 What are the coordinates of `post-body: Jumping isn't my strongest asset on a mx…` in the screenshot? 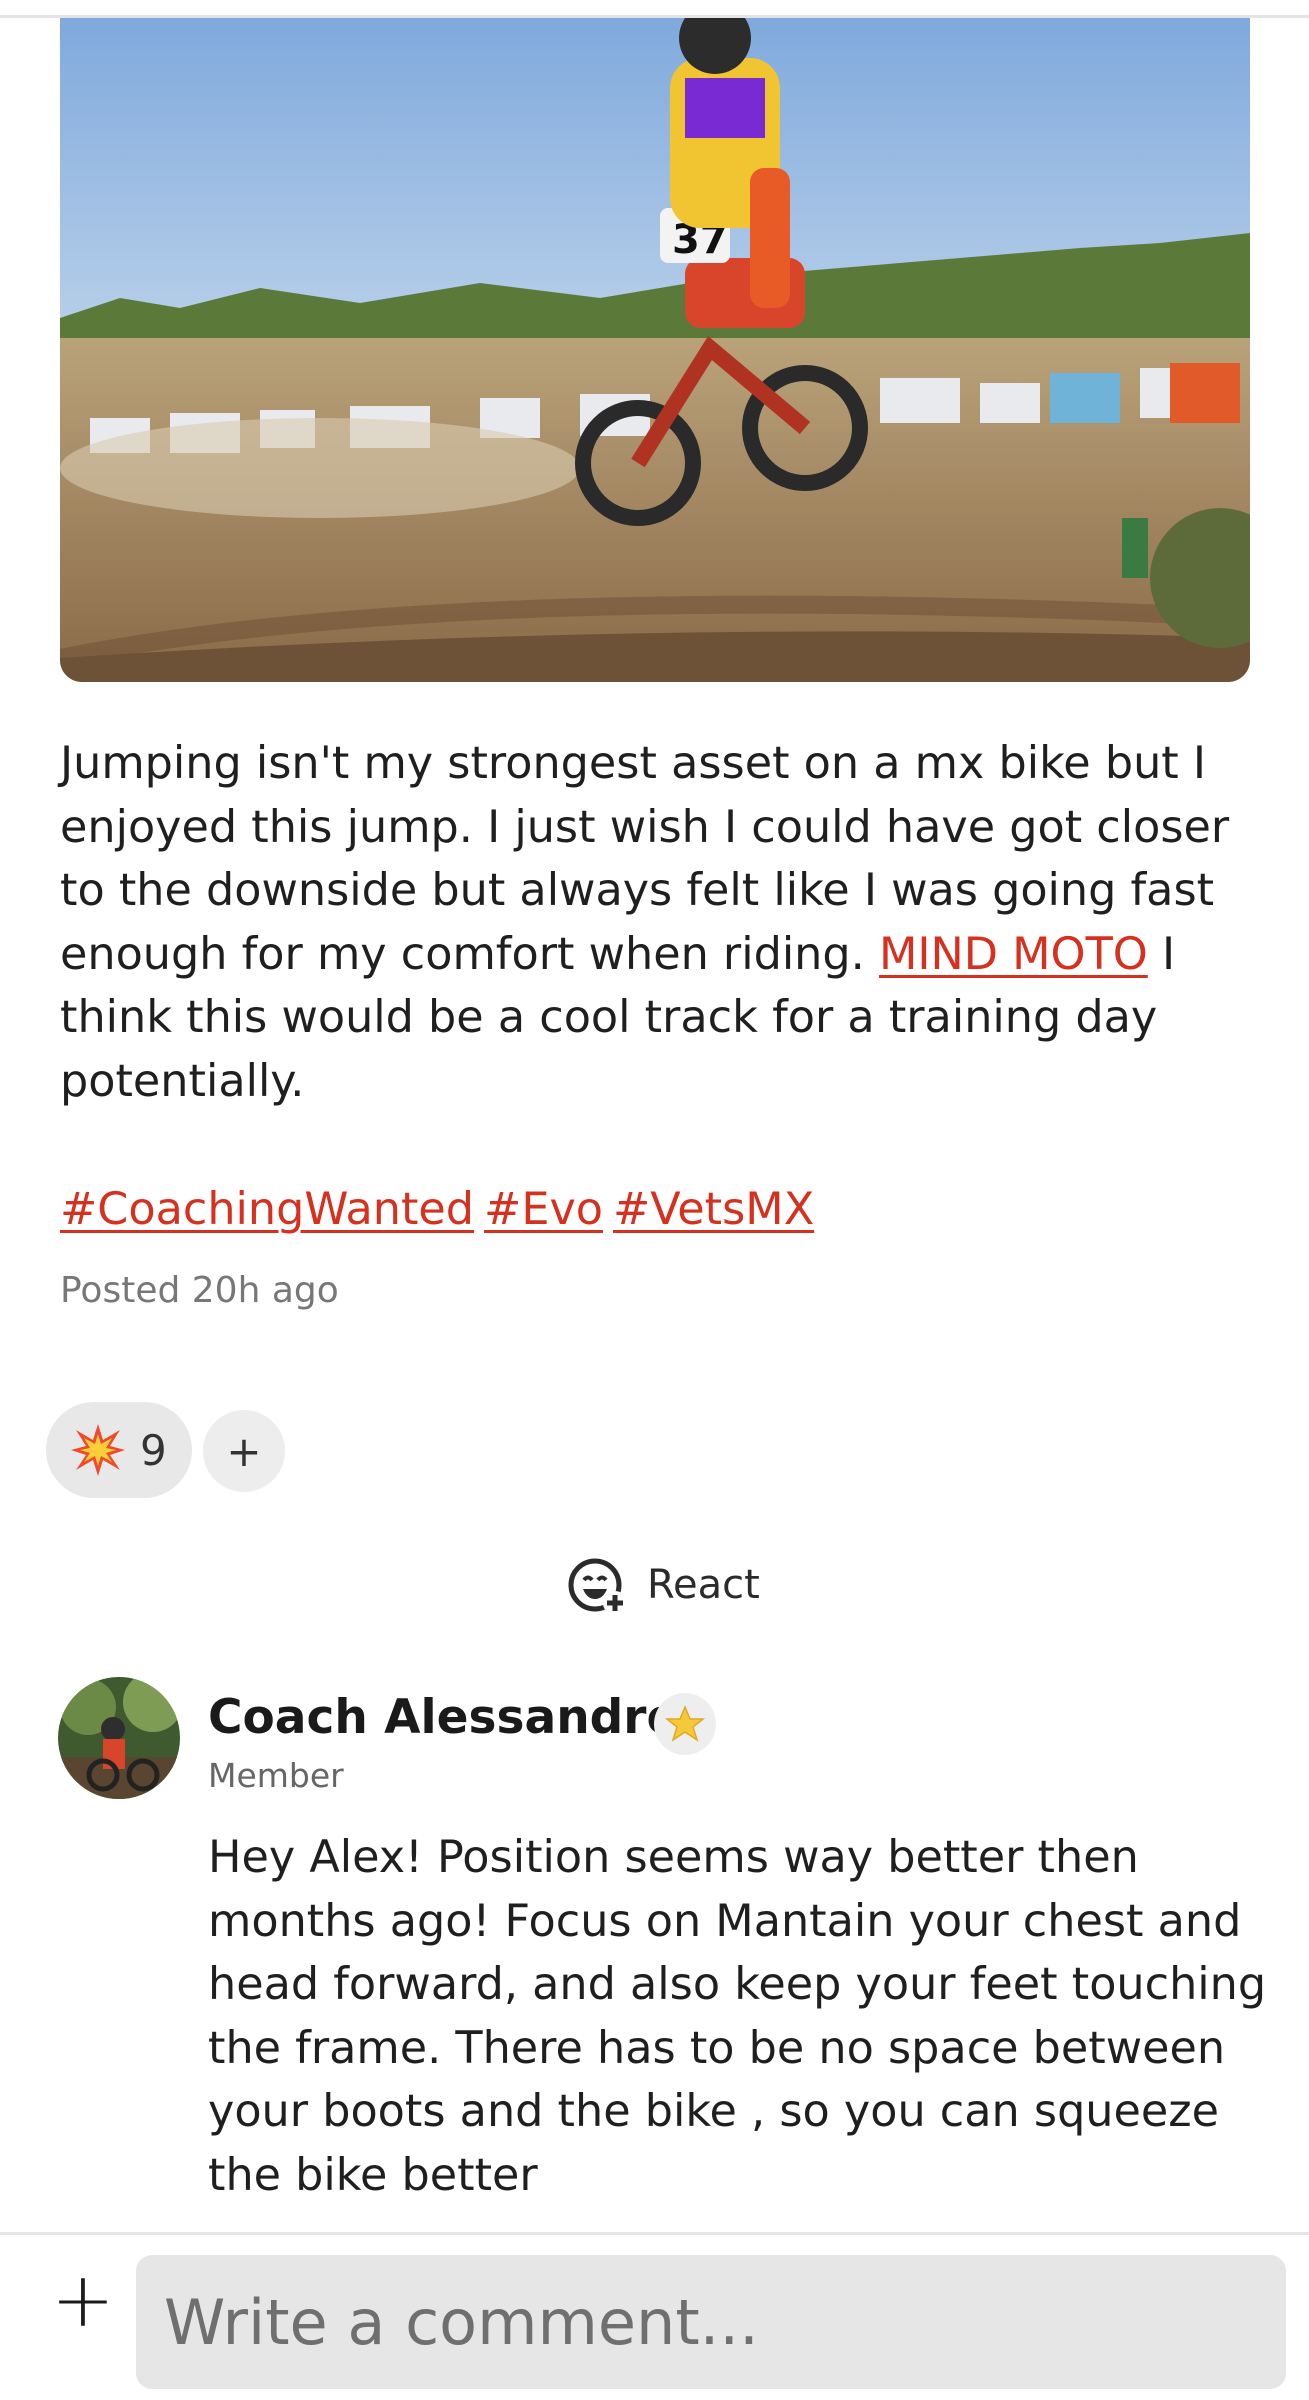 It's located at (660, 922).